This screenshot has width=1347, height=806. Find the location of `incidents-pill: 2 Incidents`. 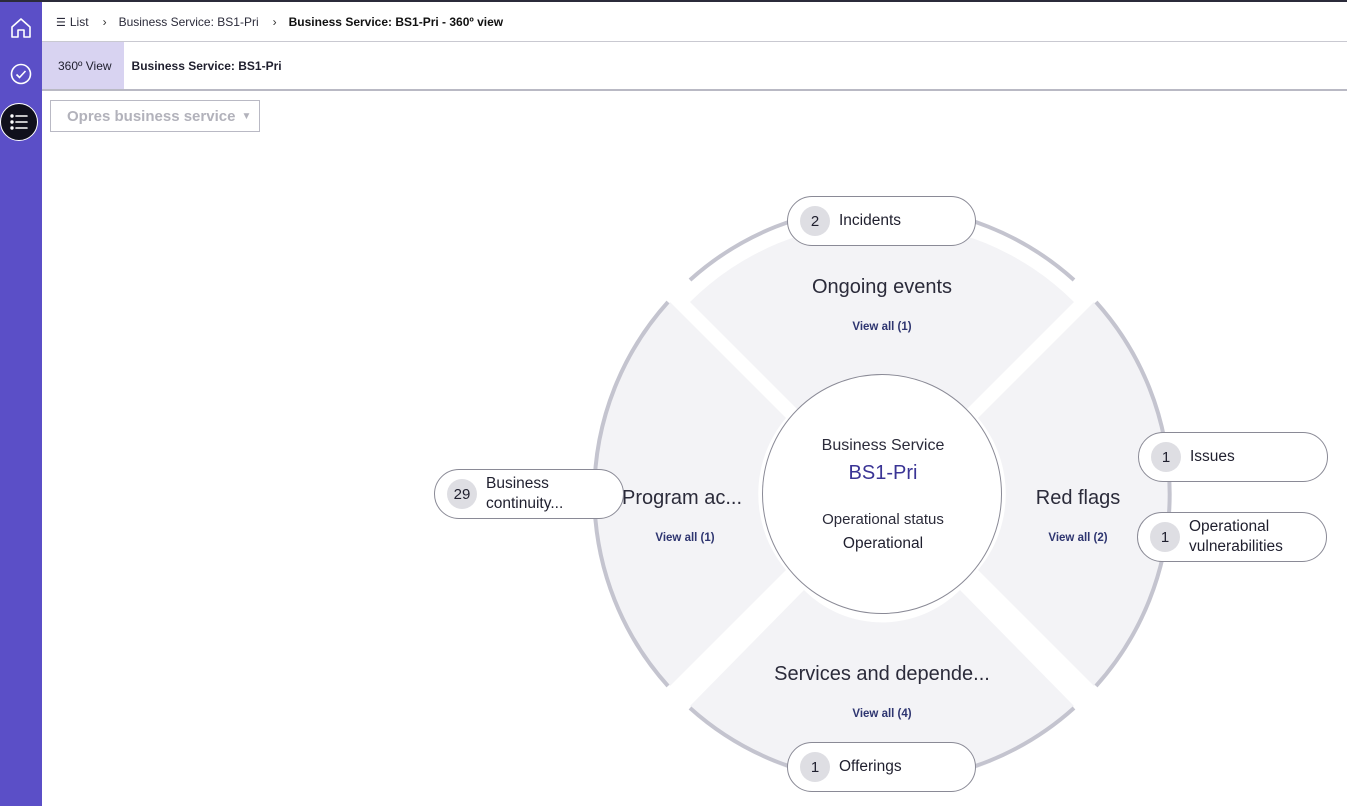

incidents-pill: 2 Incidents is located at coordinates (881, 221).